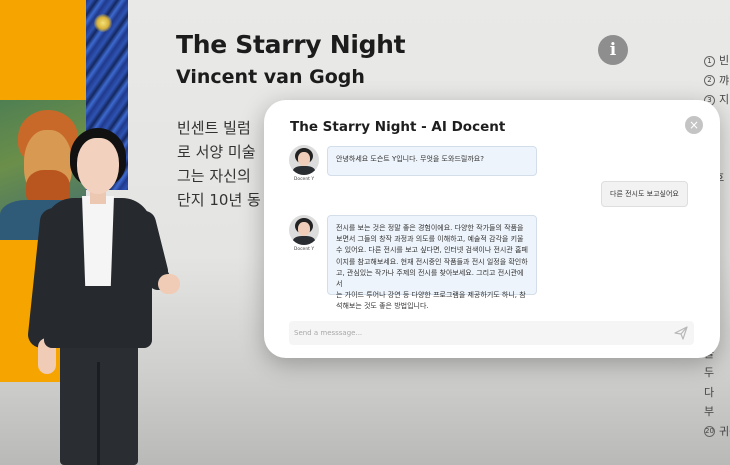 Image resolution: width=730 pixels, height=465 pixels. What do you see at coordinates (717, 433) in the screenshot?
I see `timeline-item: 20 귀를 자` at bounding box center [717, 433].